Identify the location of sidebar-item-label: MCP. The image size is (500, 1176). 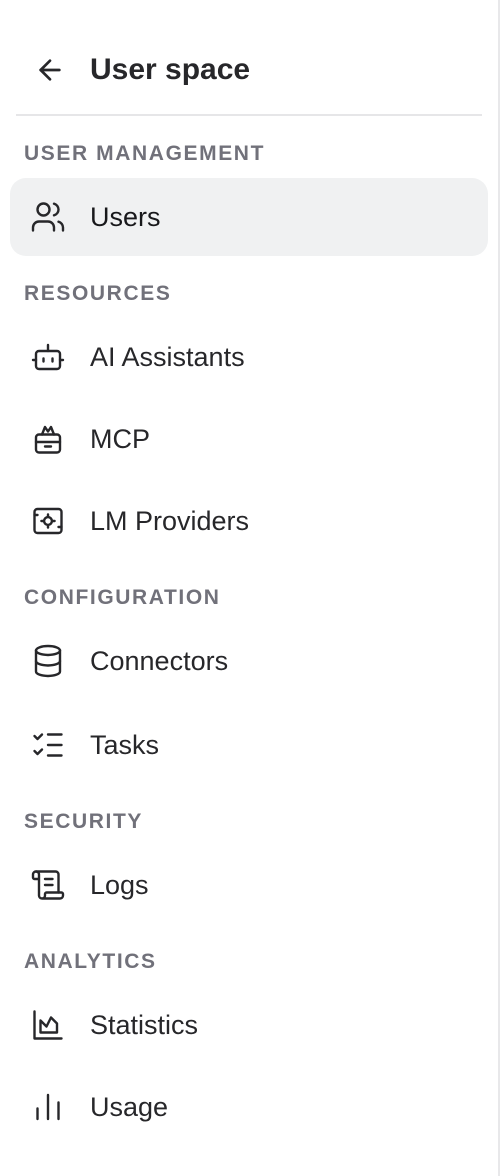
(120, 439).